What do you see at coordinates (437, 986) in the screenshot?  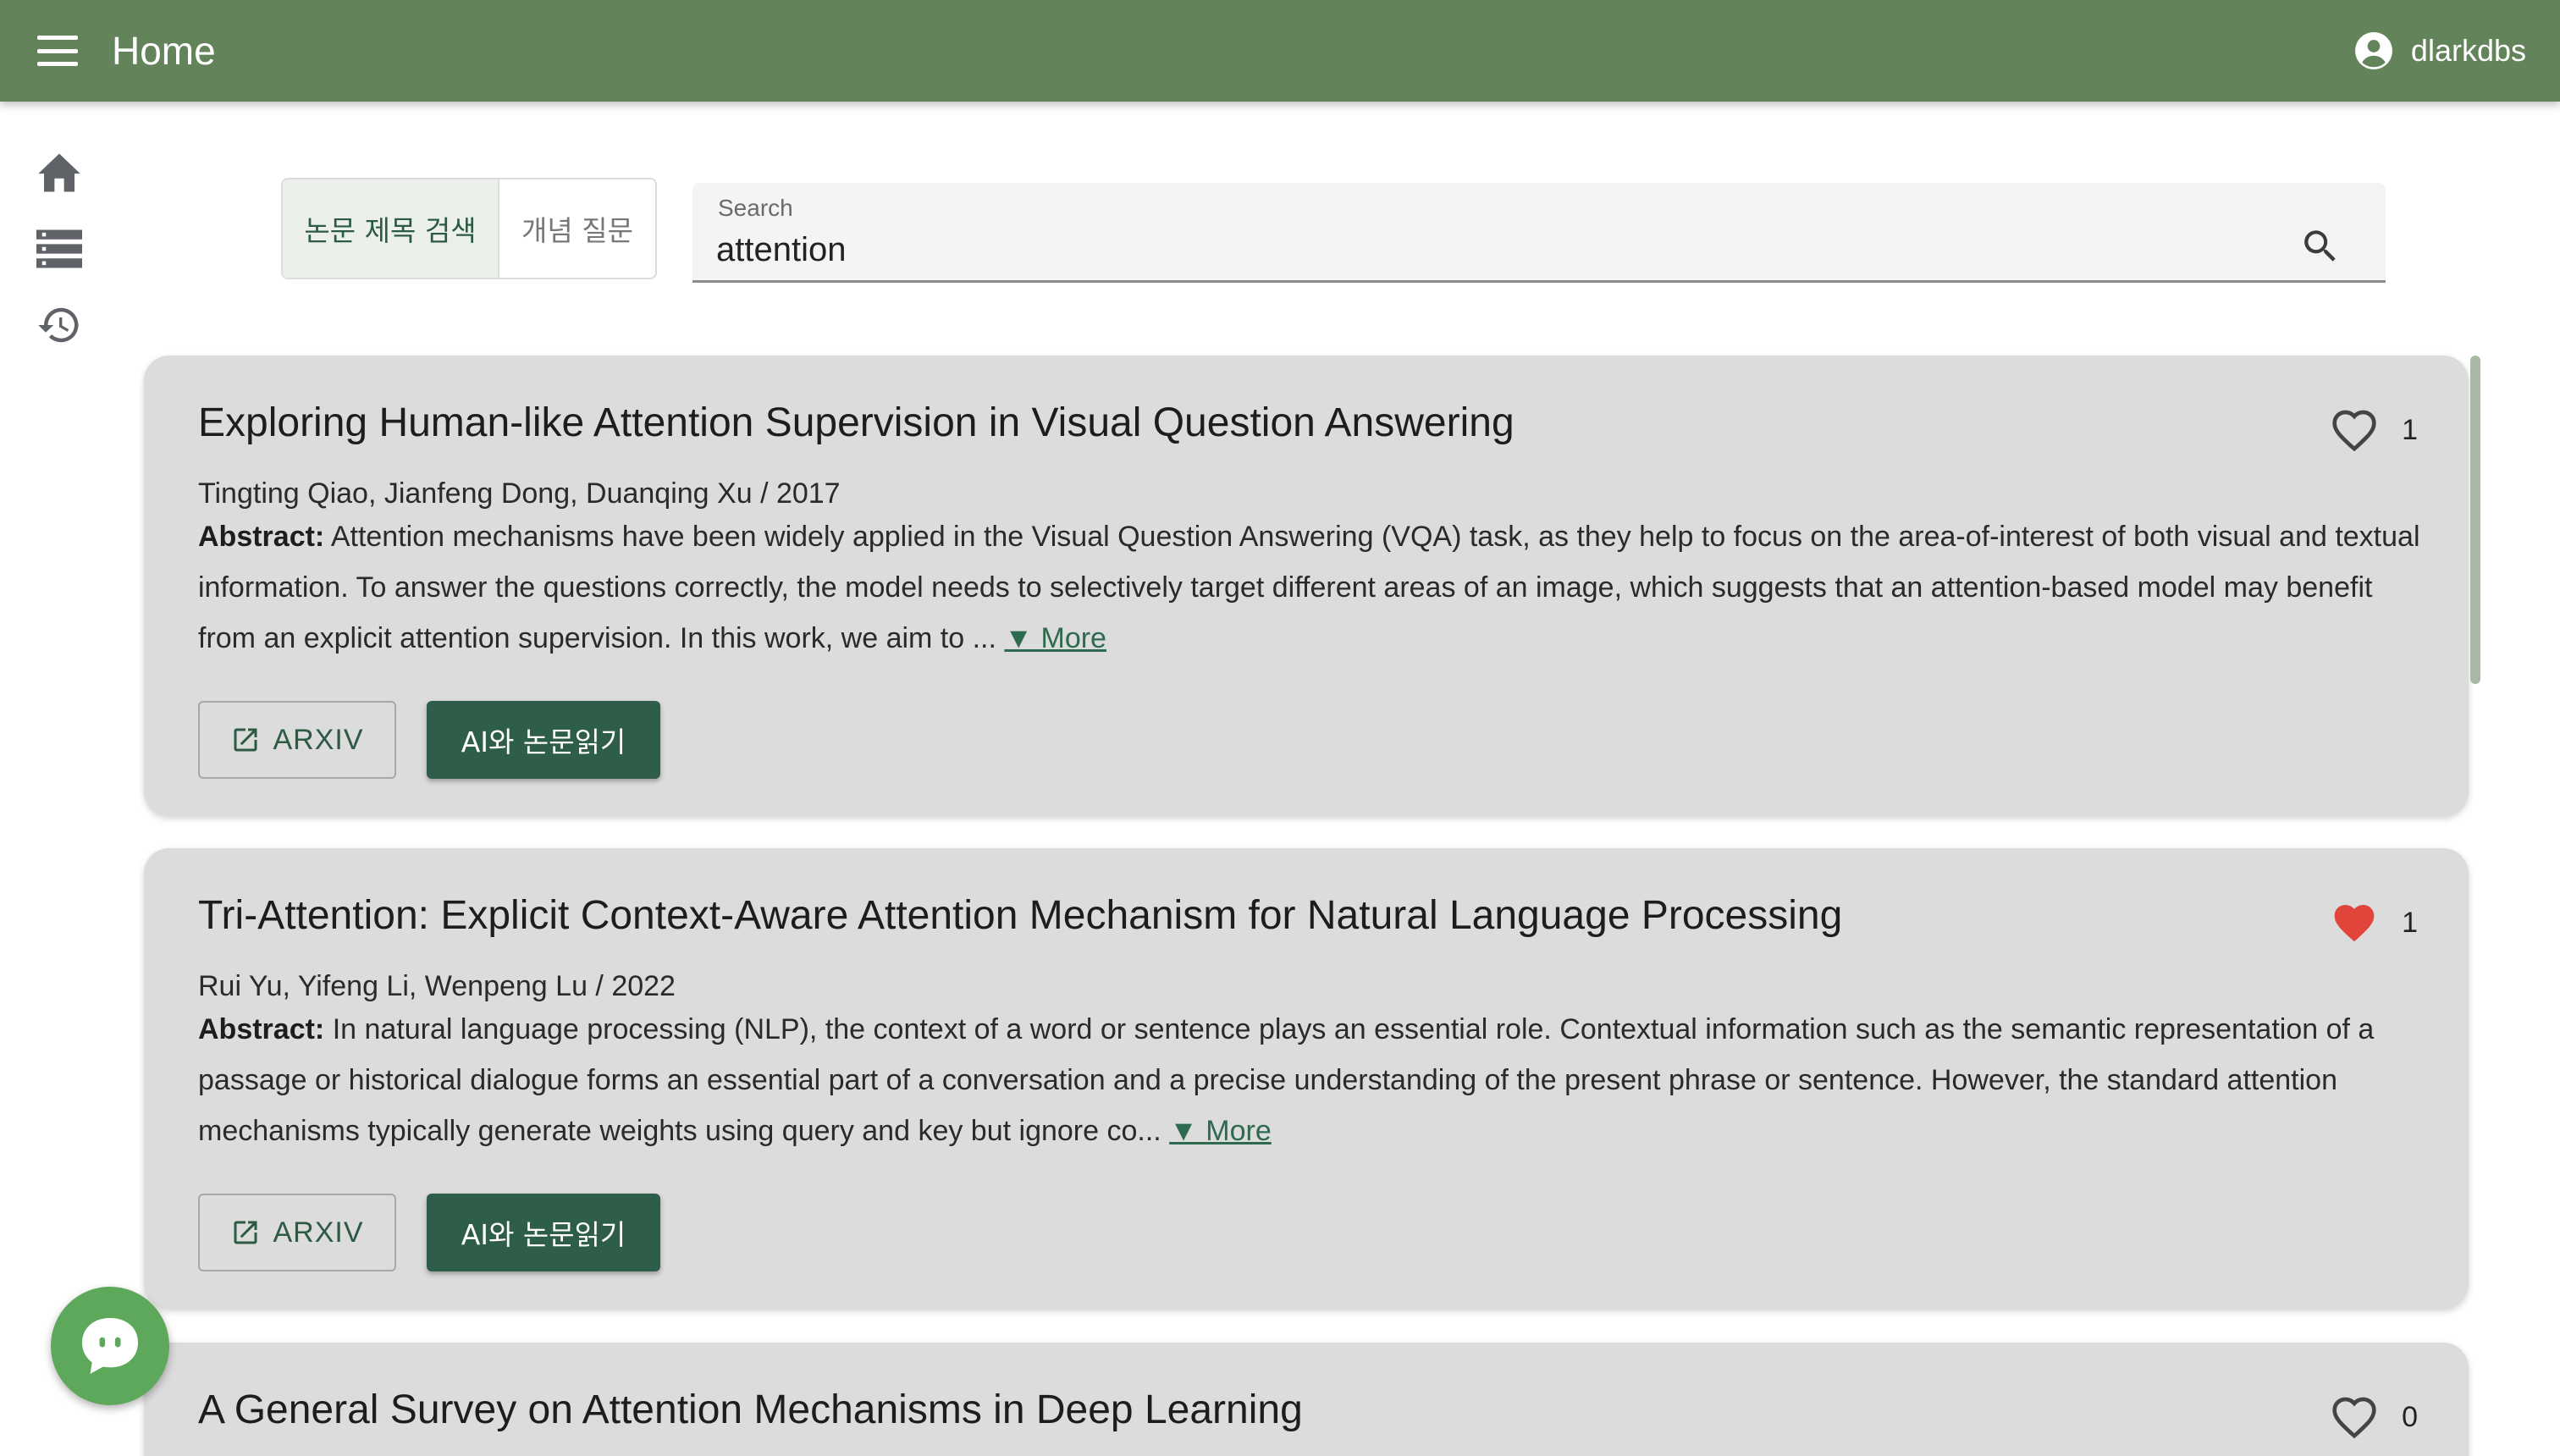 I see `paper-authors-year: Rui Yu, Yifeng Li, Wenpeng Lu / 2022` at bounding box center [437, 986].